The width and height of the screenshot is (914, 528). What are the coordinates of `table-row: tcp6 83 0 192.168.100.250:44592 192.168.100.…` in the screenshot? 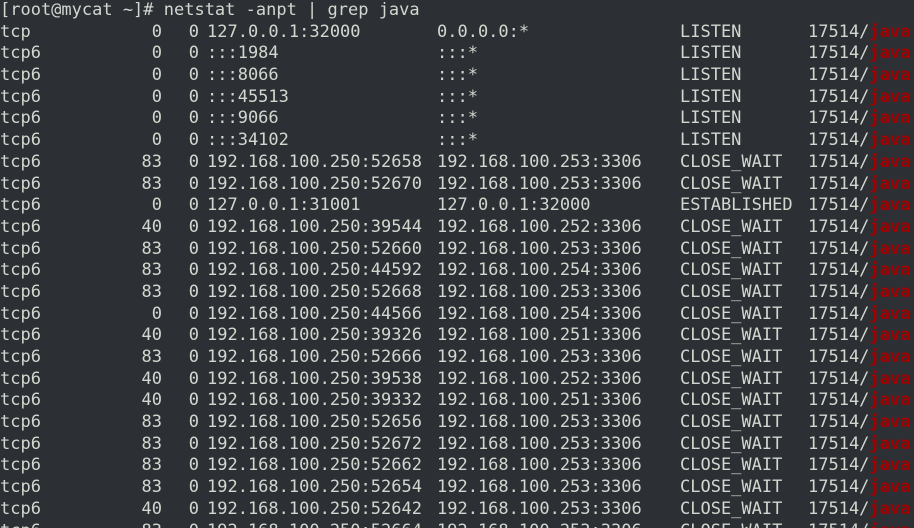 It's located at (457, 271).